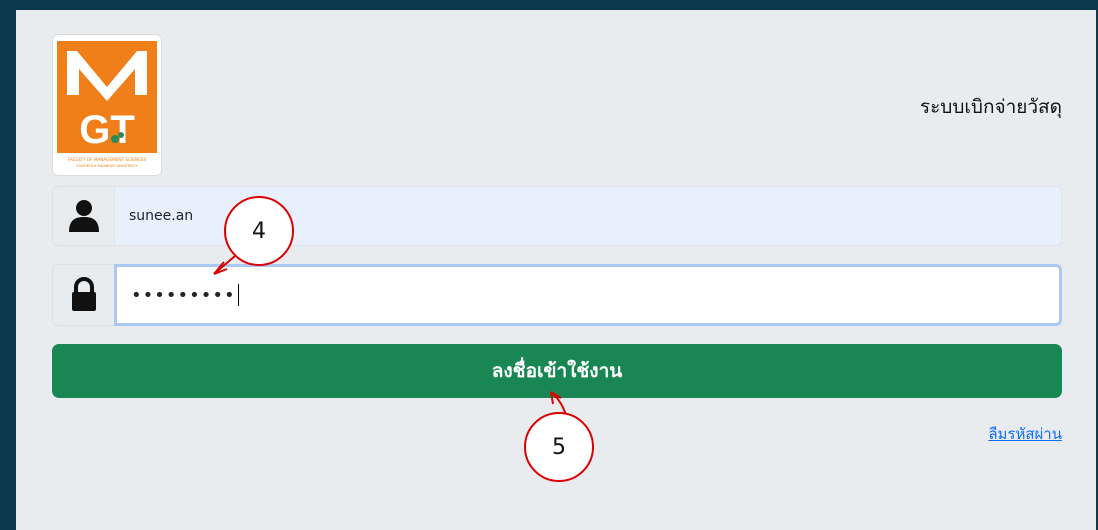 The height and width of the screenshot is (530, 1098). Describe the element at coordinates (557, 216) in the screenshot. I see `username-group: sunee.an` at that location.